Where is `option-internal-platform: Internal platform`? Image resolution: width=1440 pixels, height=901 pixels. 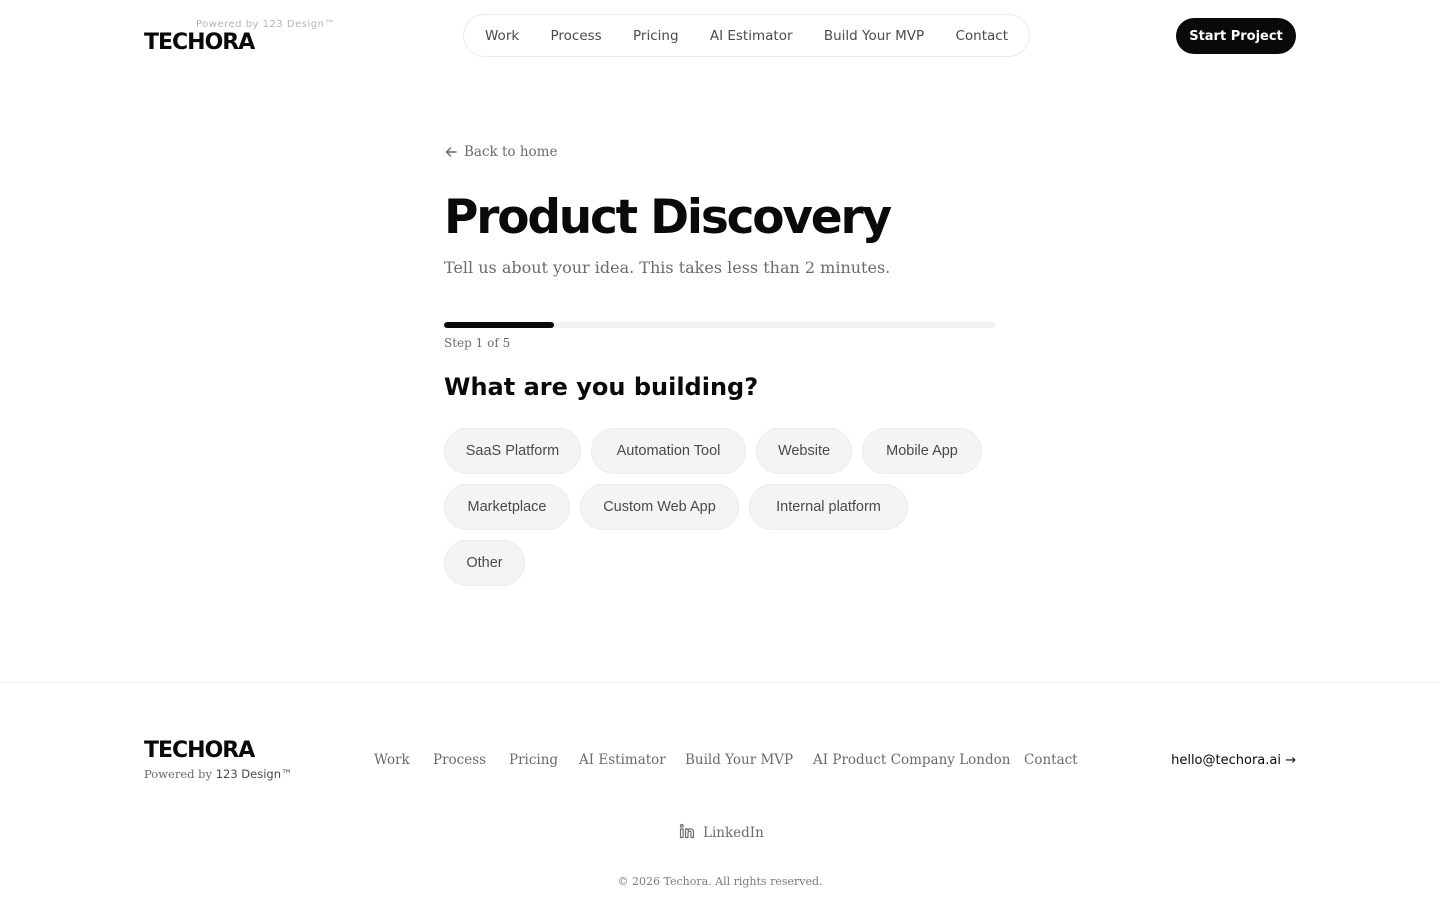
option-internal-platform: Internal platform is located at coordinates (828, 507).